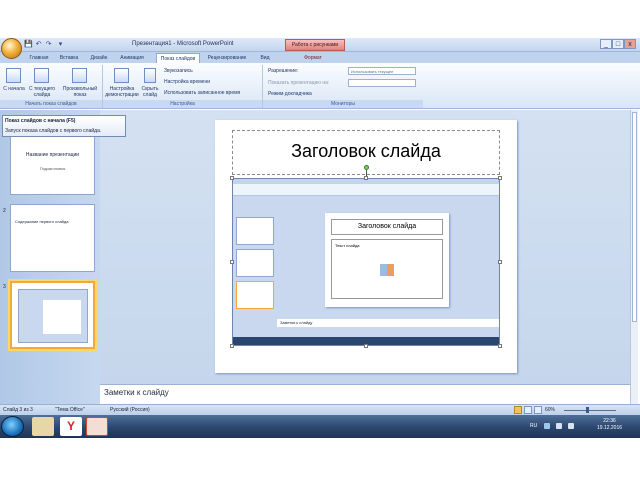 This screenshot has width=640, height=480. What do you see at coordinates (365, 394) in the screenshot?
I see `notes-pane` at bounding box center [365, 394].